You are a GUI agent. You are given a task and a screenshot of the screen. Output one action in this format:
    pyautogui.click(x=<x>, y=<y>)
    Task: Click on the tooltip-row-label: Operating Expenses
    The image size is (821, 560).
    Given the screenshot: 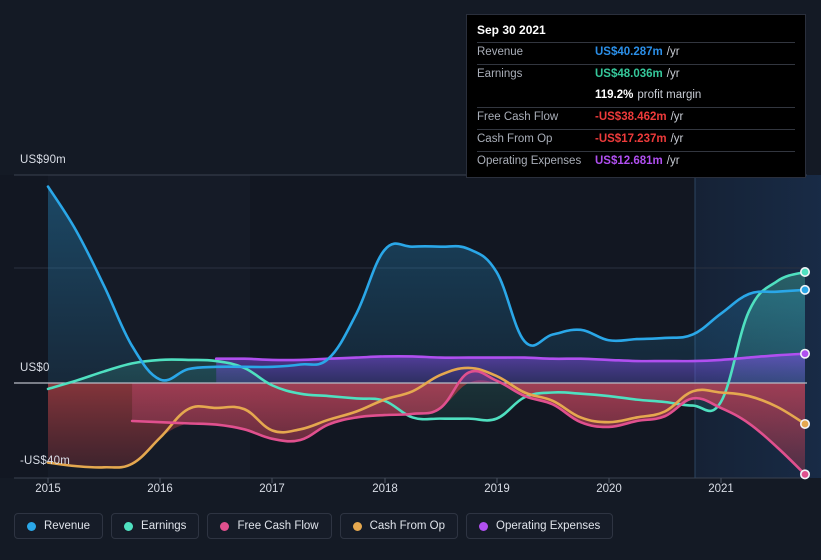 What is the action you would take?
    pyautogui.click(x=529, y=161)
    